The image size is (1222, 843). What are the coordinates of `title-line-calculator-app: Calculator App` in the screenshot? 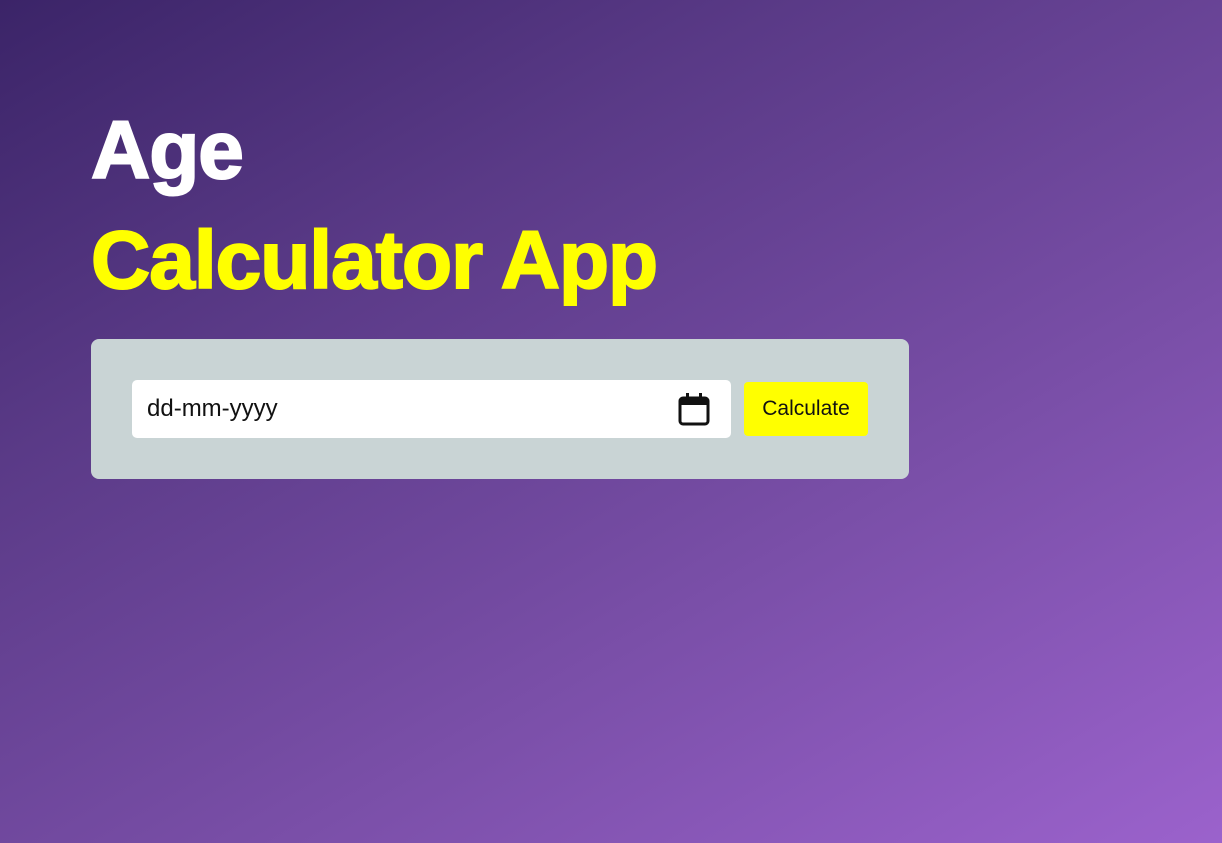 It's located at (374, 260).